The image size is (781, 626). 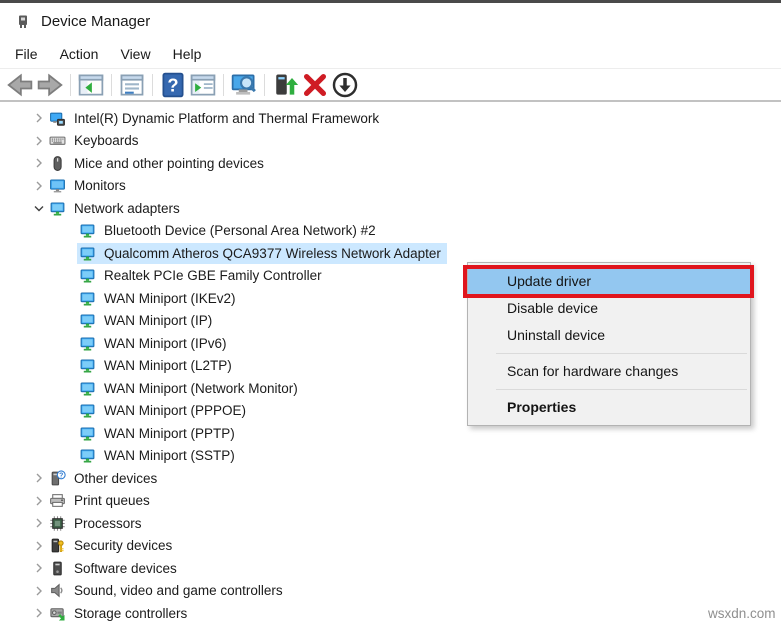 I want to click on watermark-text: wsxdn.com, so click(x=742, y=613).